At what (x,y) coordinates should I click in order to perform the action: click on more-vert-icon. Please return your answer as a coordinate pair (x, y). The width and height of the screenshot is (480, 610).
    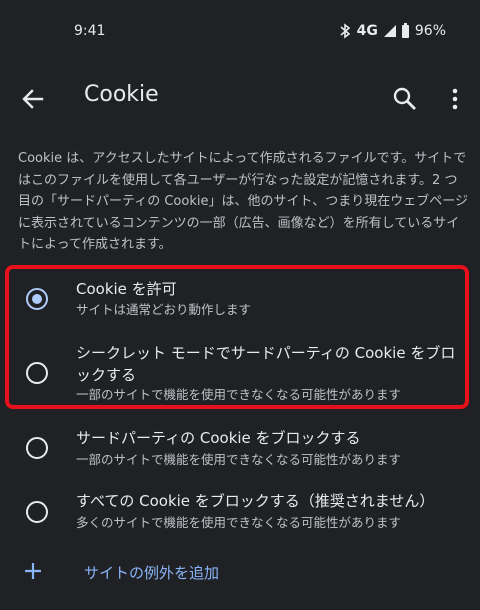
    Looking at the image, I should click on (455, 99).